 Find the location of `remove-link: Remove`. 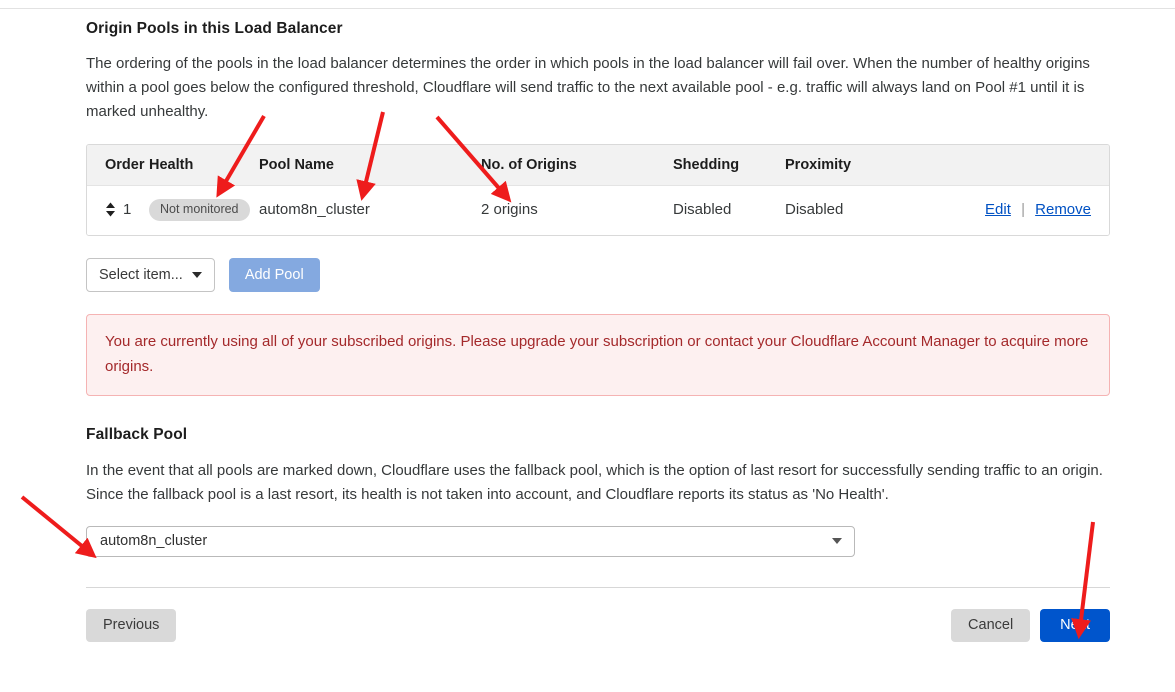

remove-link: Remove is located at coordinates (1063, 209).